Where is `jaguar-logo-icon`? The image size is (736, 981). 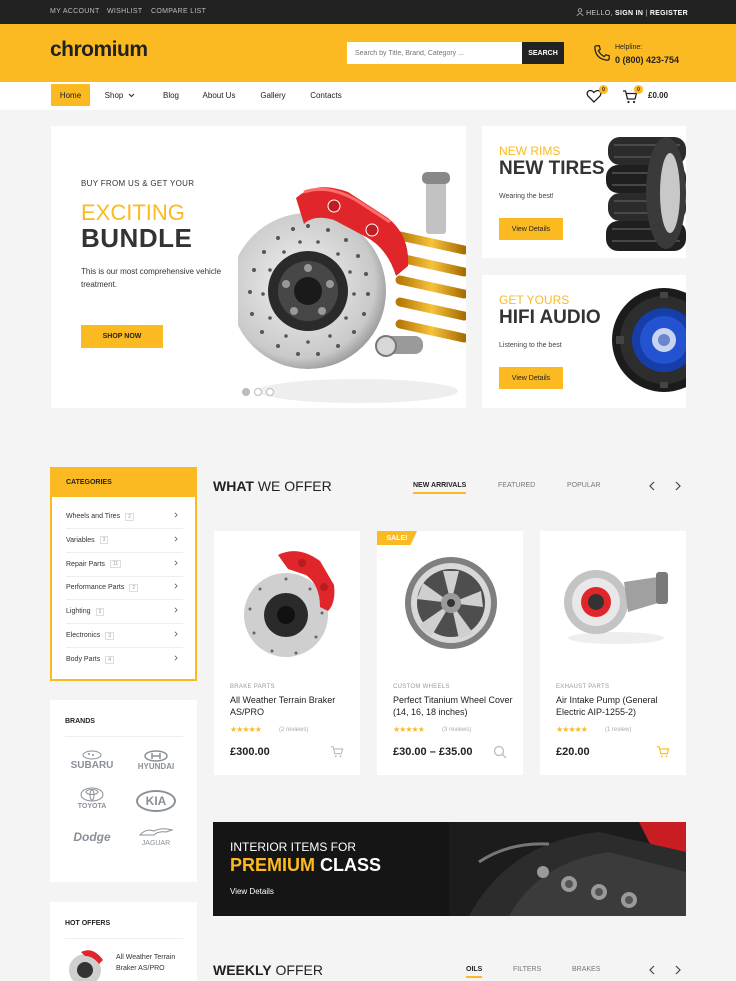 jaguar-logo-icon is located at coordinates (156, 832).